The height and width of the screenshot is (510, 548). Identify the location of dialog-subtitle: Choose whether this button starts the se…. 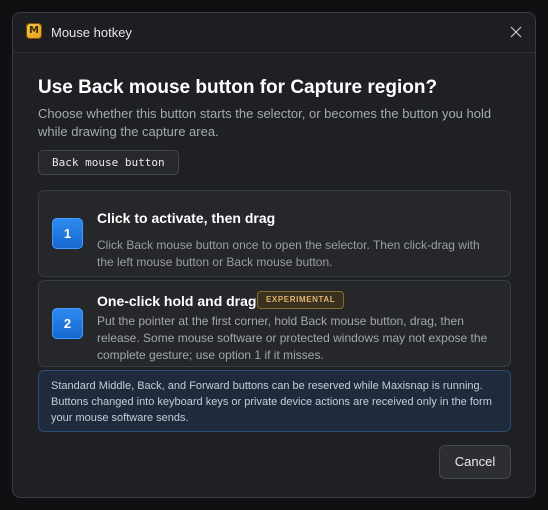
(265, 122).